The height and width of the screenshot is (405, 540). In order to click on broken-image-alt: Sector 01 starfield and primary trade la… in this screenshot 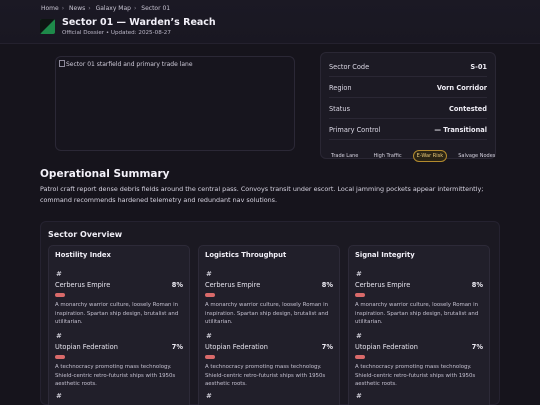, I will do `click(126, 64)`.